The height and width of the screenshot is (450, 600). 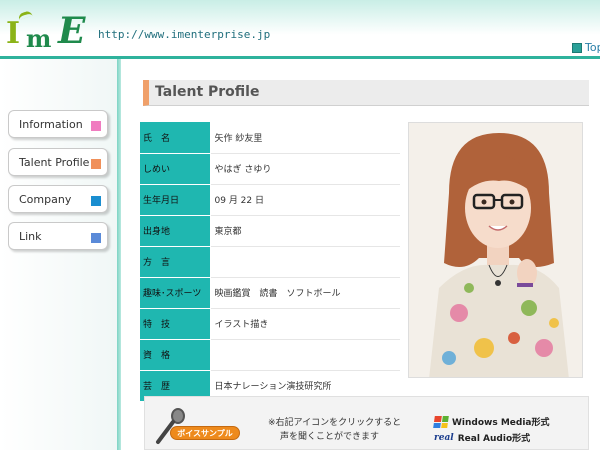 I want to click on table-row: 資 格, so click(x=270, y=355).